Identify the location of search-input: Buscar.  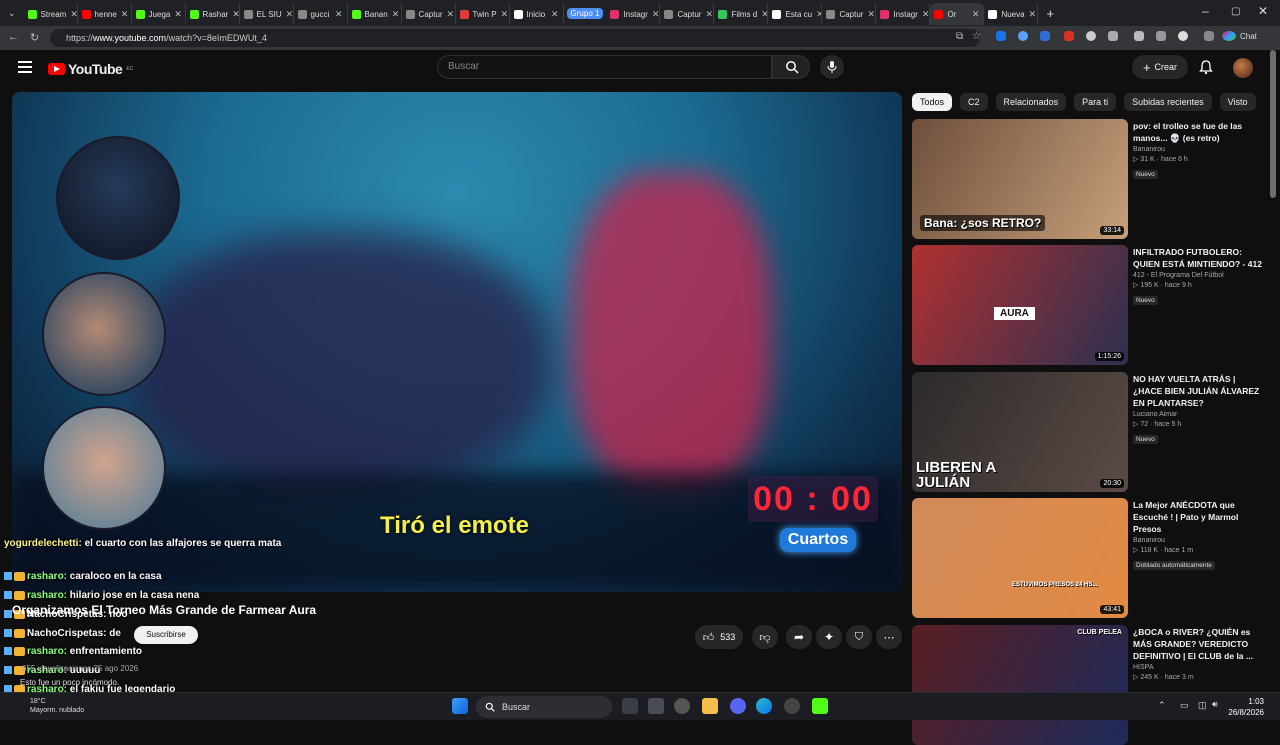
(604, 67).